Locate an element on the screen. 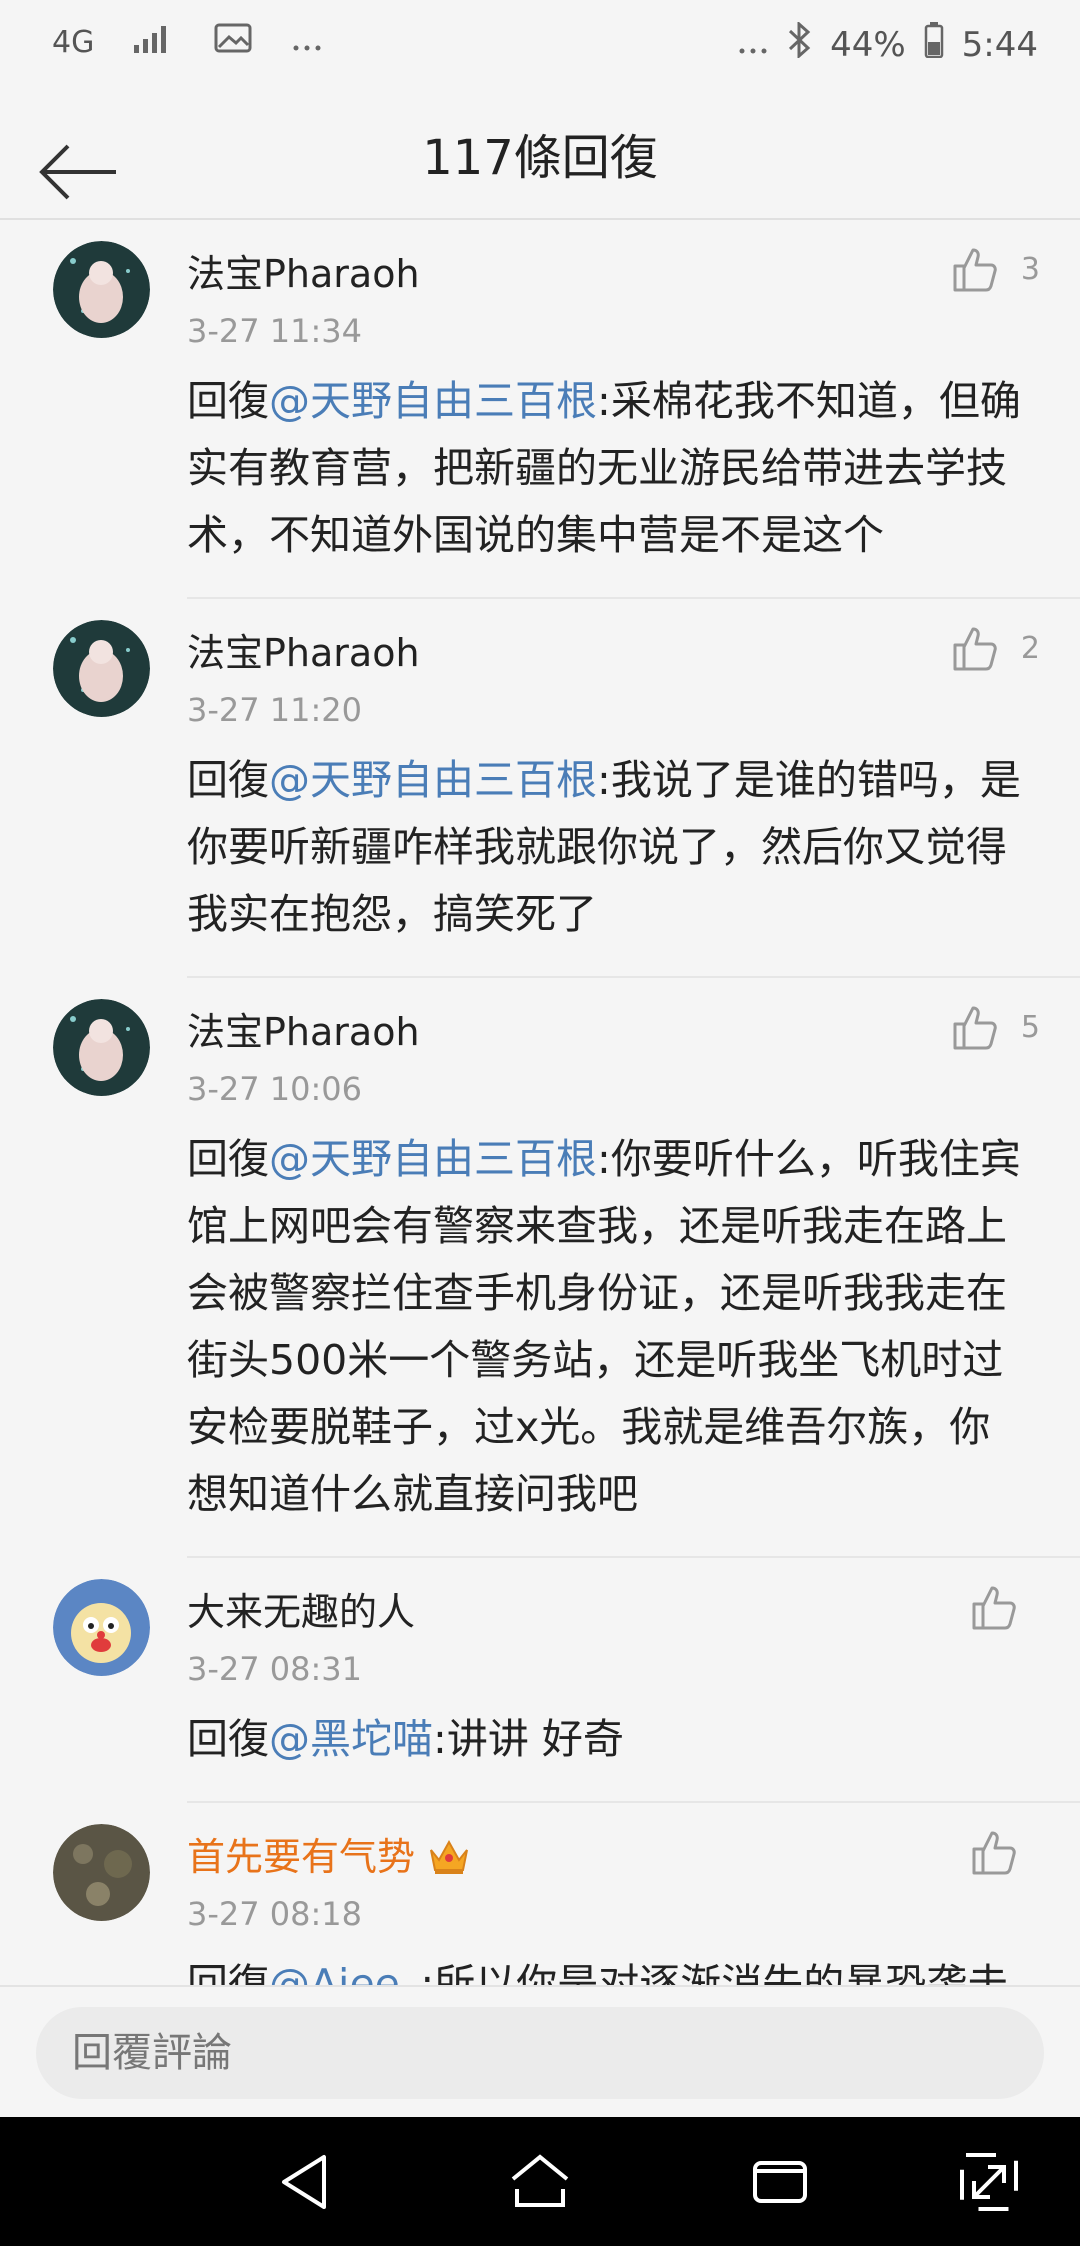 The width and height of the screenshot is (1080, 2246). comment-content: :讲讲 好奇 is located at coordinates (528, 1739).